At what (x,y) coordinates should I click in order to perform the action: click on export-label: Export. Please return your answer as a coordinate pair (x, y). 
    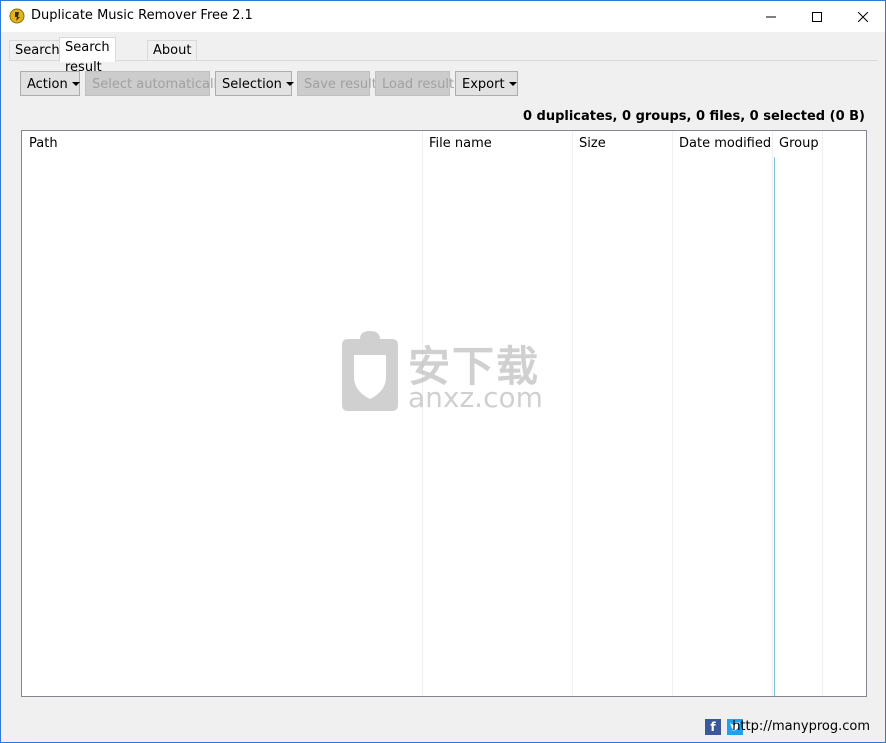
    Looking at the image, I should click on (483, 84).